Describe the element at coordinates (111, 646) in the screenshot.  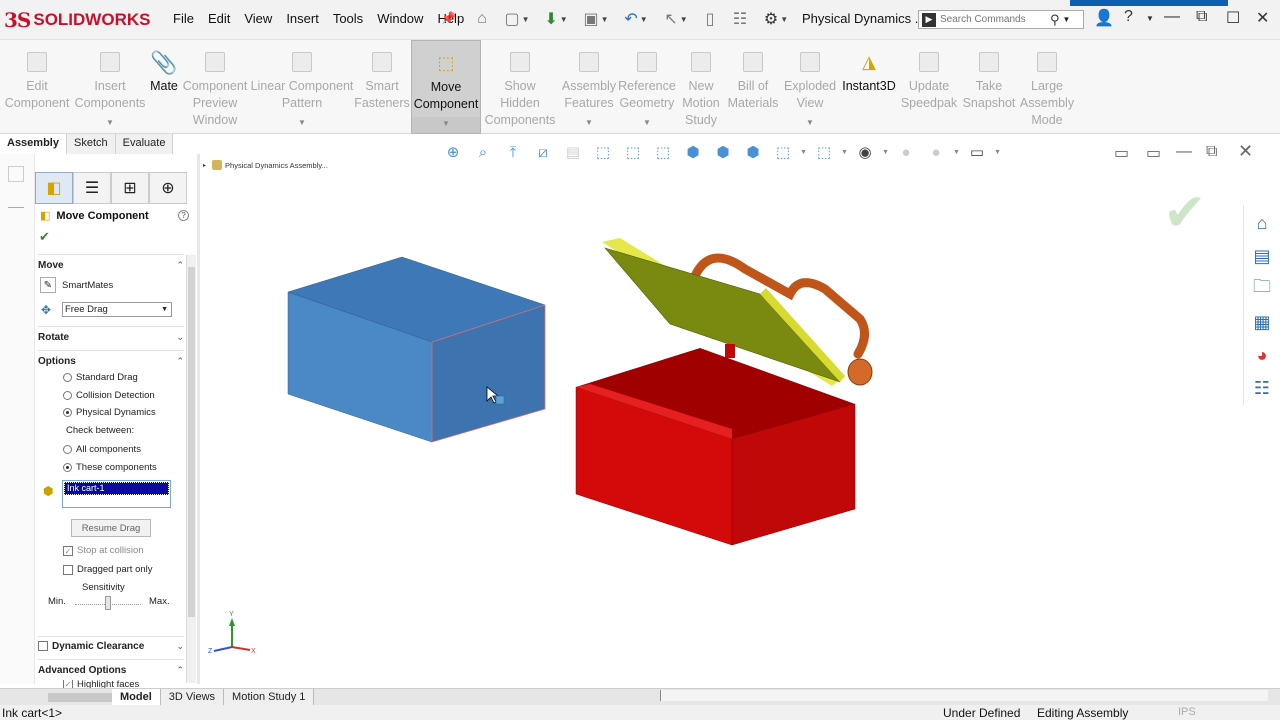
I see `dynamic-clearance-header: Dynamic Clearance ⌄` at that location.